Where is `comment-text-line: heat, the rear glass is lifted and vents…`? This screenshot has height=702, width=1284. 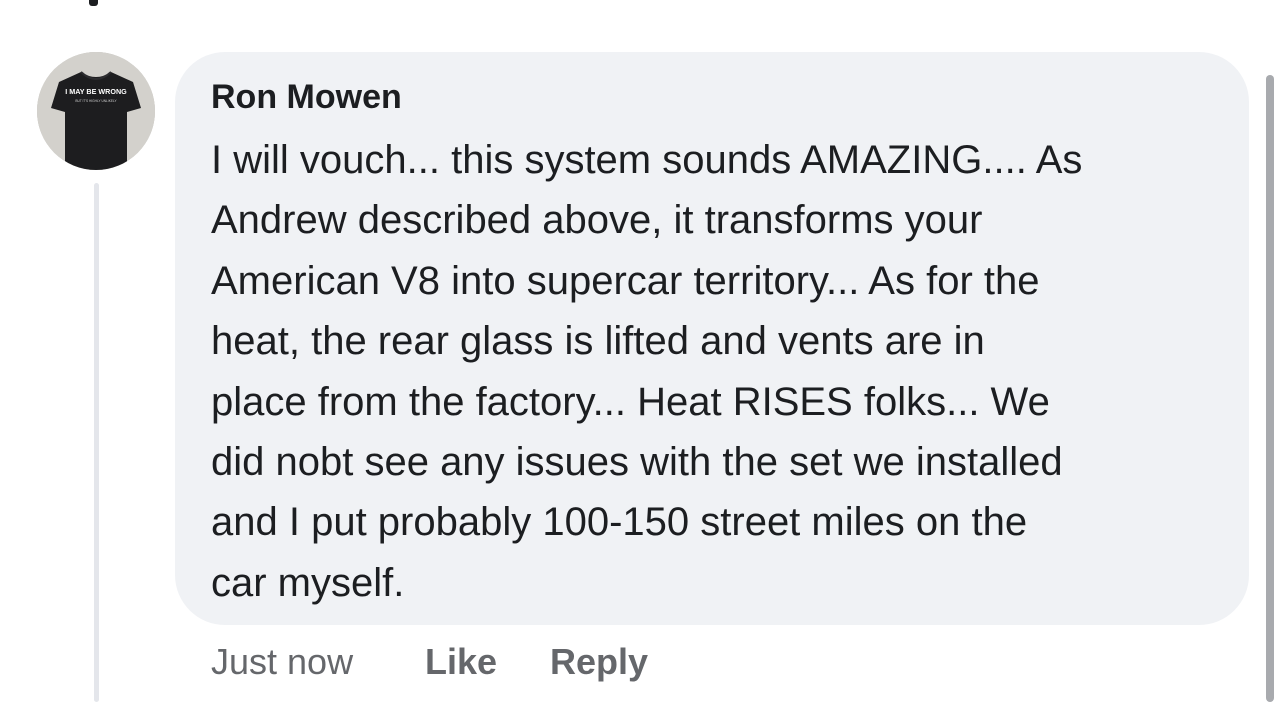 comment-text-line: heat, the rear glass is lifted and vents… is located at coordinates (598, 341).